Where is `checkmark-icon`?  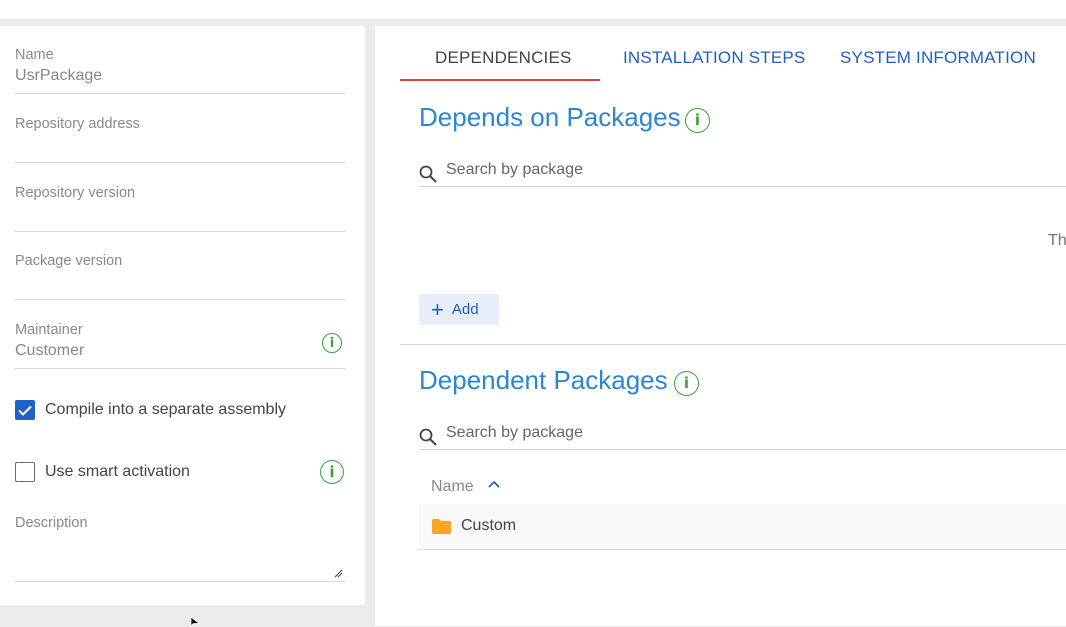
checkmark-icon is located at coordinates (25, 410).